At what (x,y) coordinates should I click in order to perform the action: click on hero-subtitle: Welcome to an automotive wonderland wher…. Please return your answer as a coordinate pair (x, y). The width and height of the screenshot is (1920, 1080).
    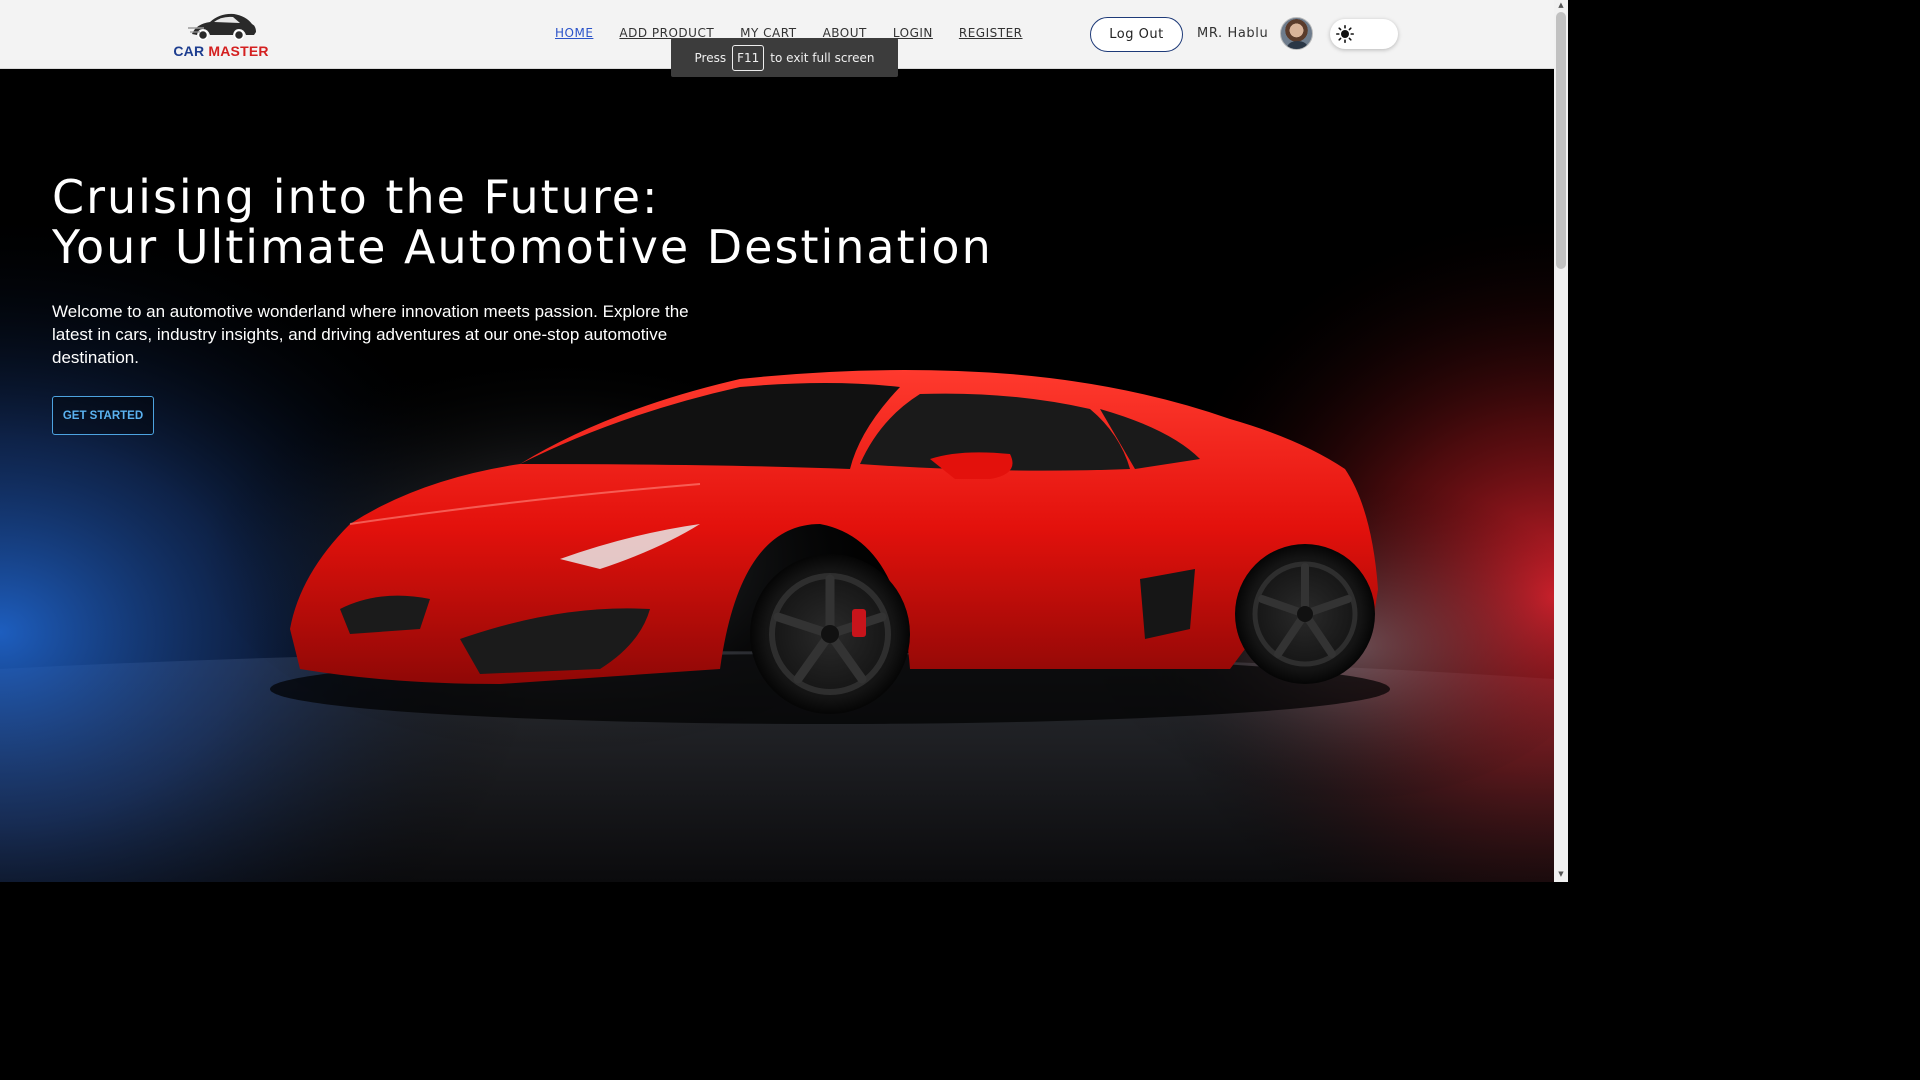
    Looking at the image, I should click on (370, 334).